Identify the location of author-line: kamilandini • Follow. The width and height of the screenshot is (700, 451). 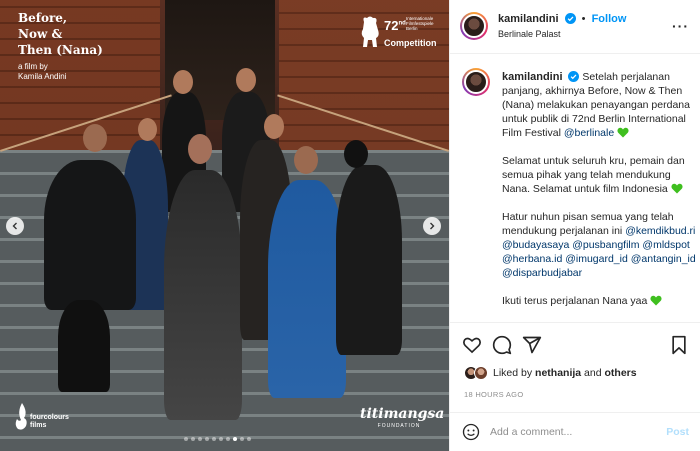
(562, 19).